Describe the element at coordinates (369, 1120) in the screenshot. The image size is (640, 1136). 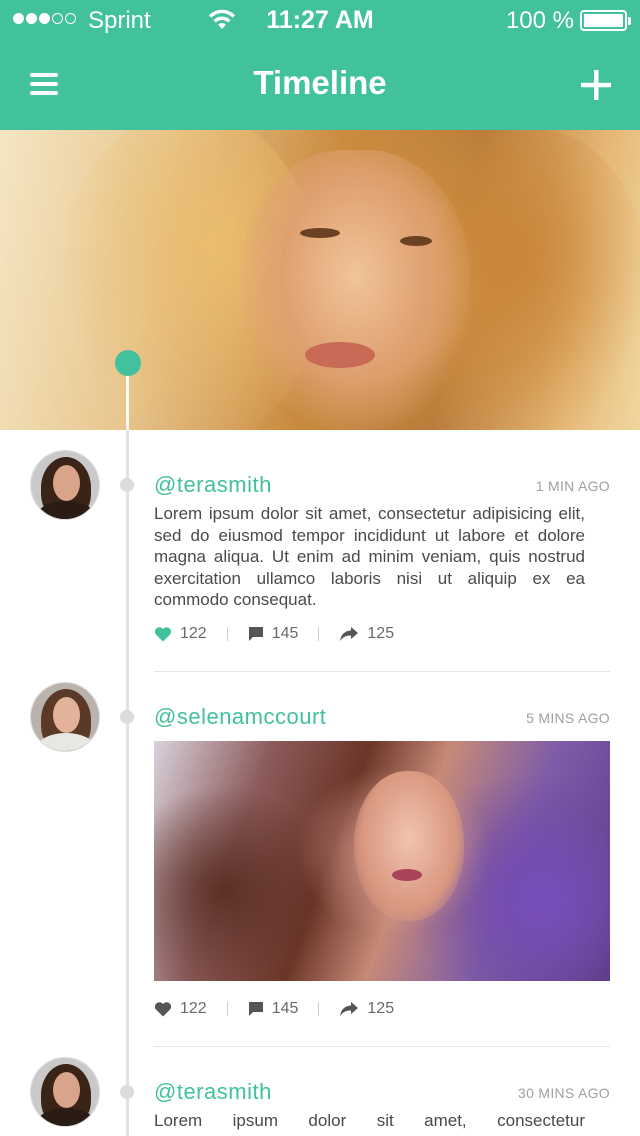
I see `post-text: Lorem ipsum dolor sit amet, consectetur` at that location.